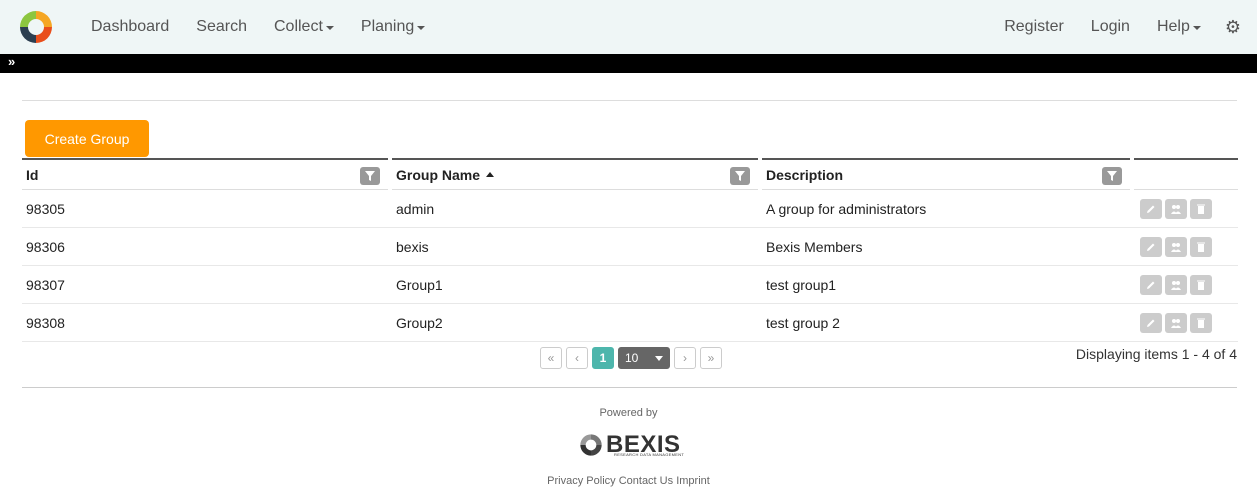  I want to click on privacy-policy-link: Privacy Policy, so click(581, 481).